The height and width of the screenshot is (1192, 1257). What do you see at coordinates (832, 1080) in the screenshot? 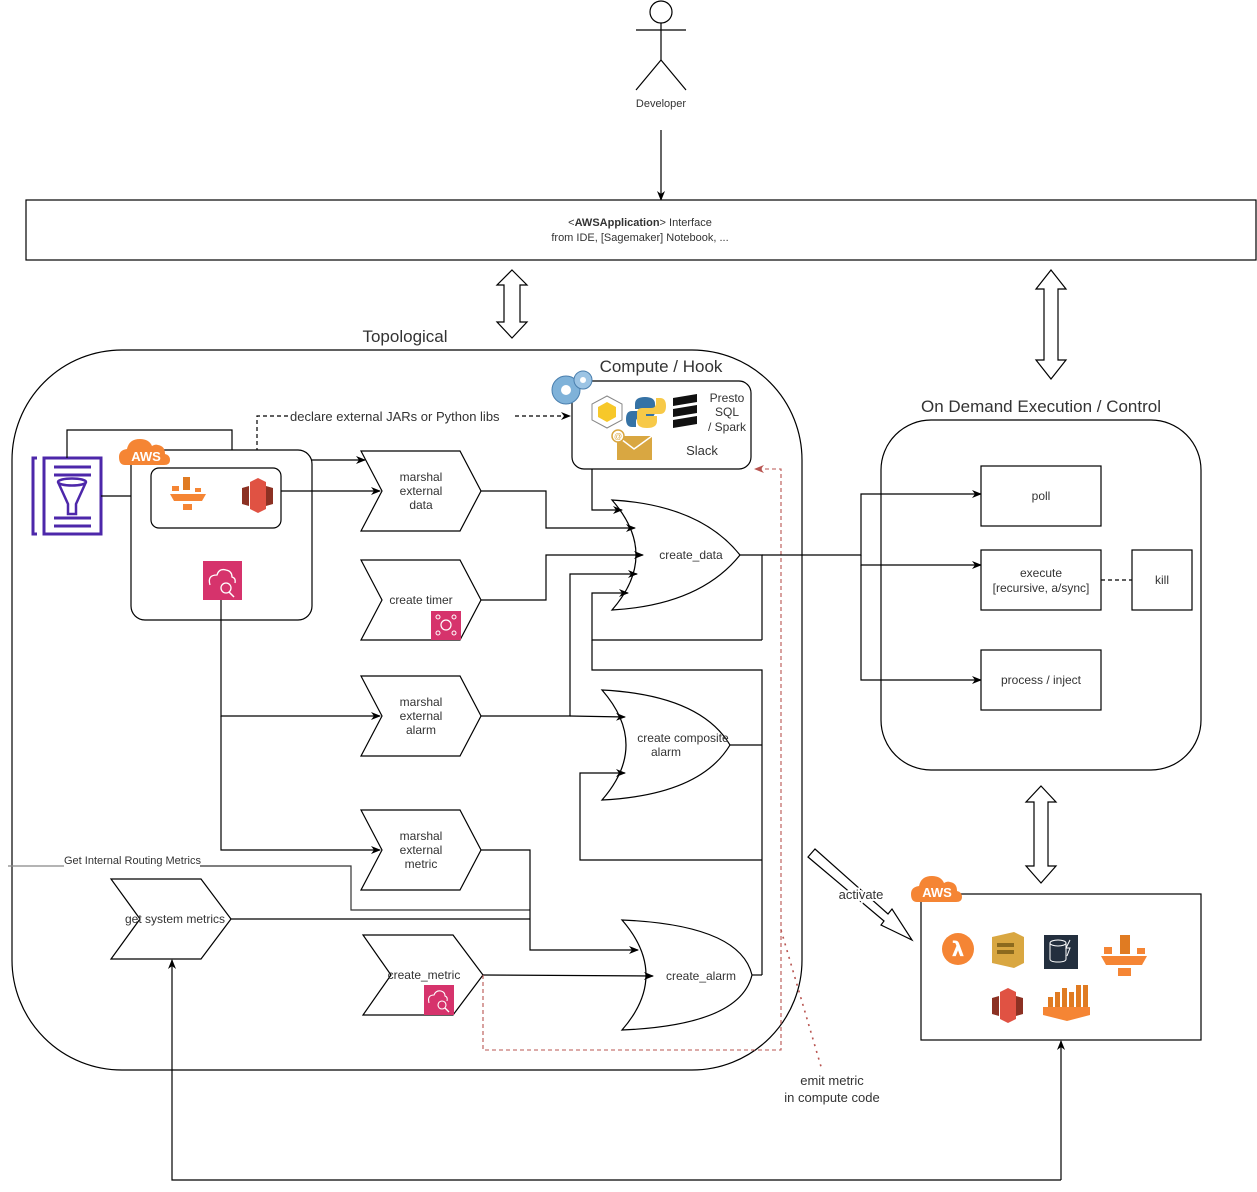
I see `emit-label-line1: emit metric` at bounding box center [832, 1080].